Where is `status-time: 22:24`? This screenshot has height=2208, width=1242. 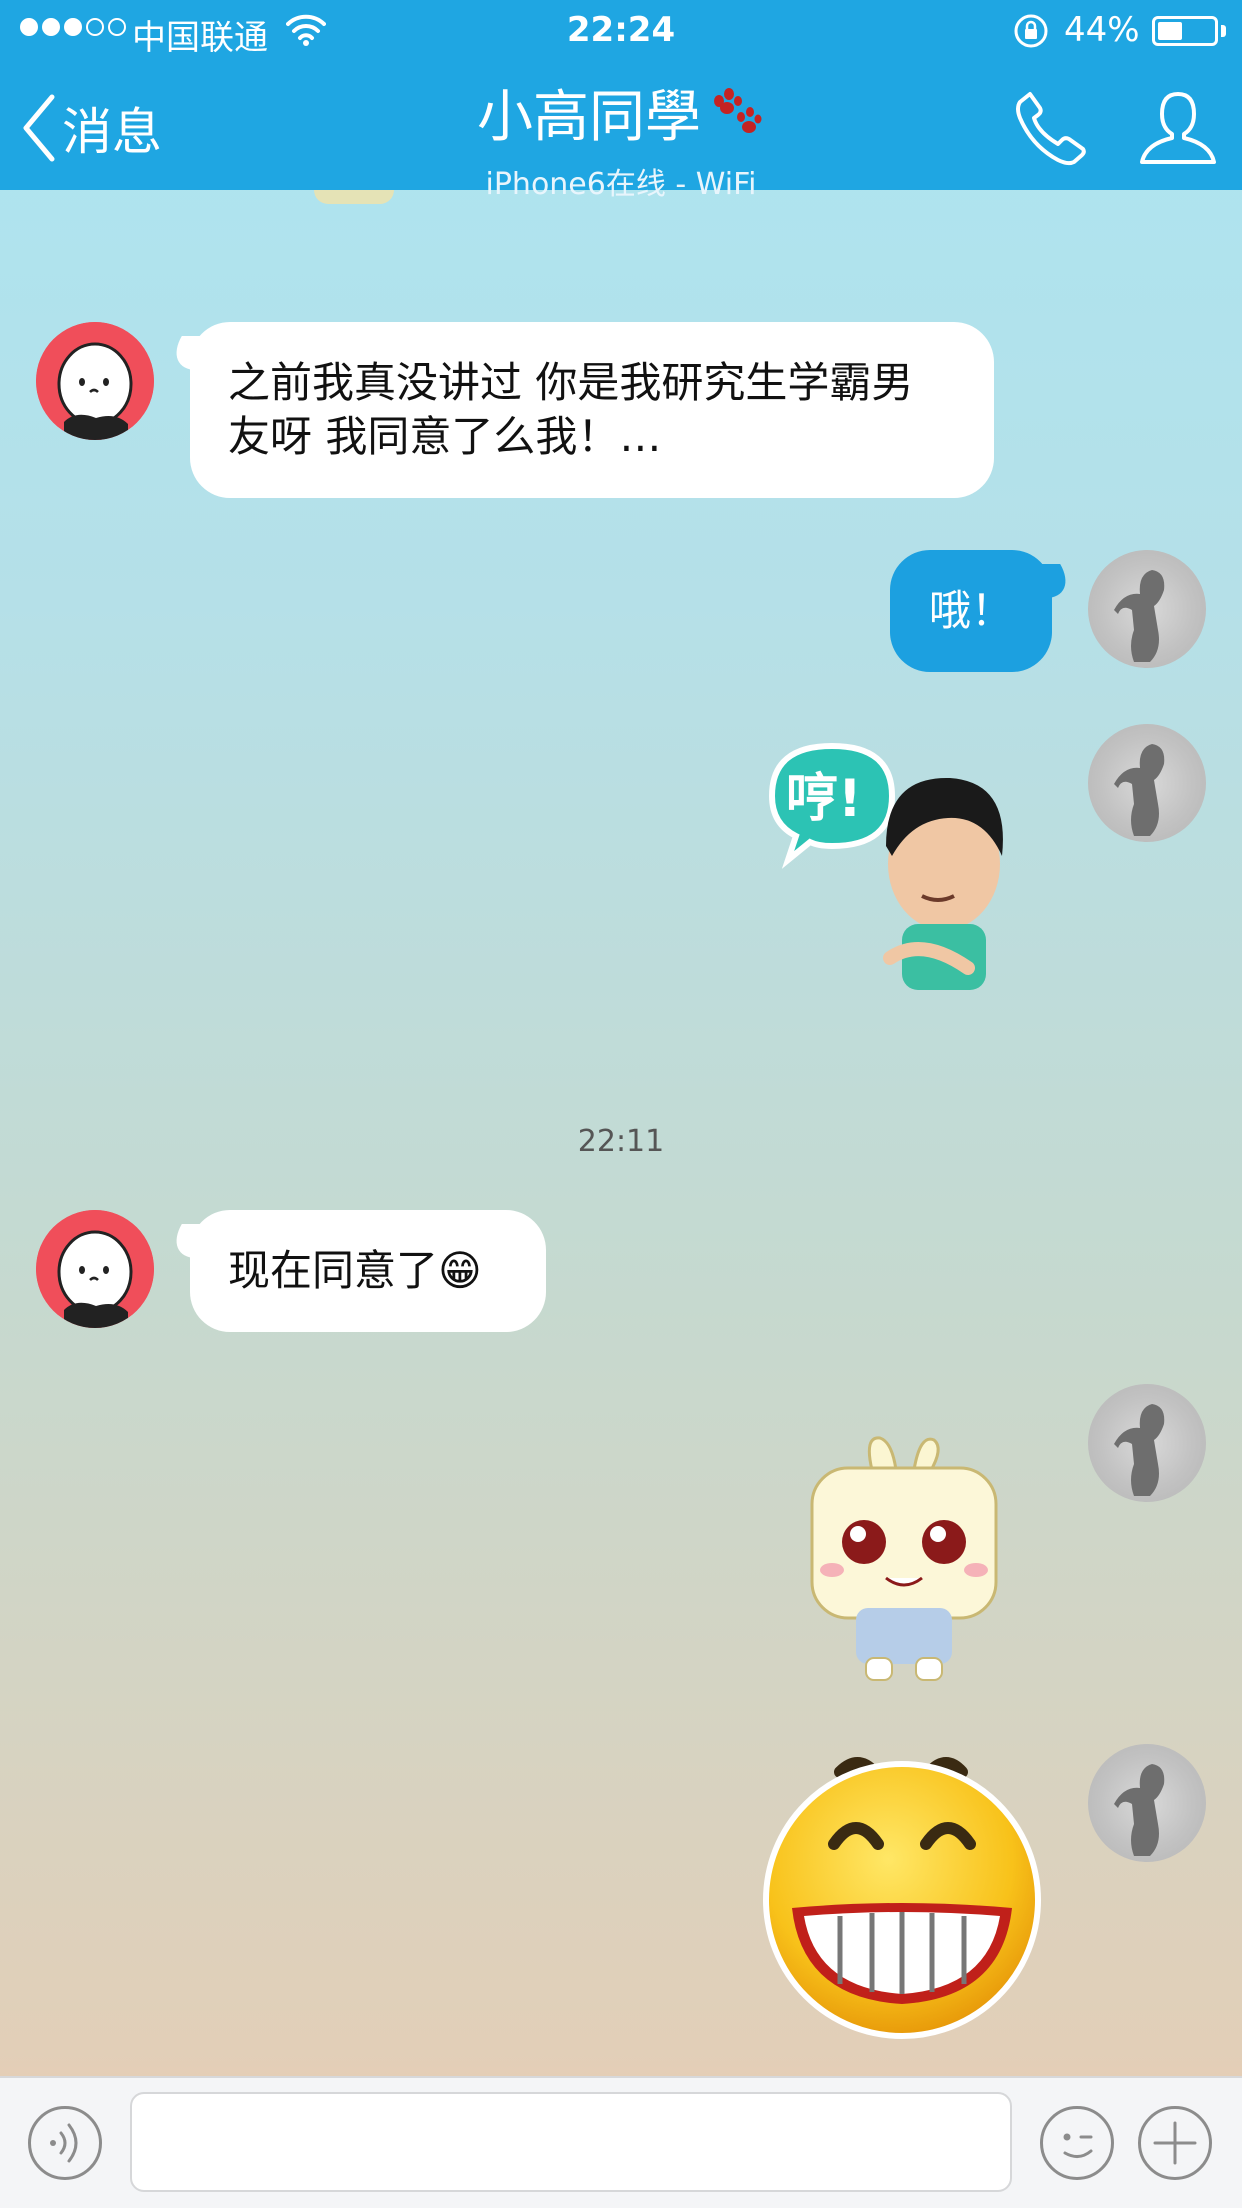 status-time: 22:24 is located at coordinates (621, 30).